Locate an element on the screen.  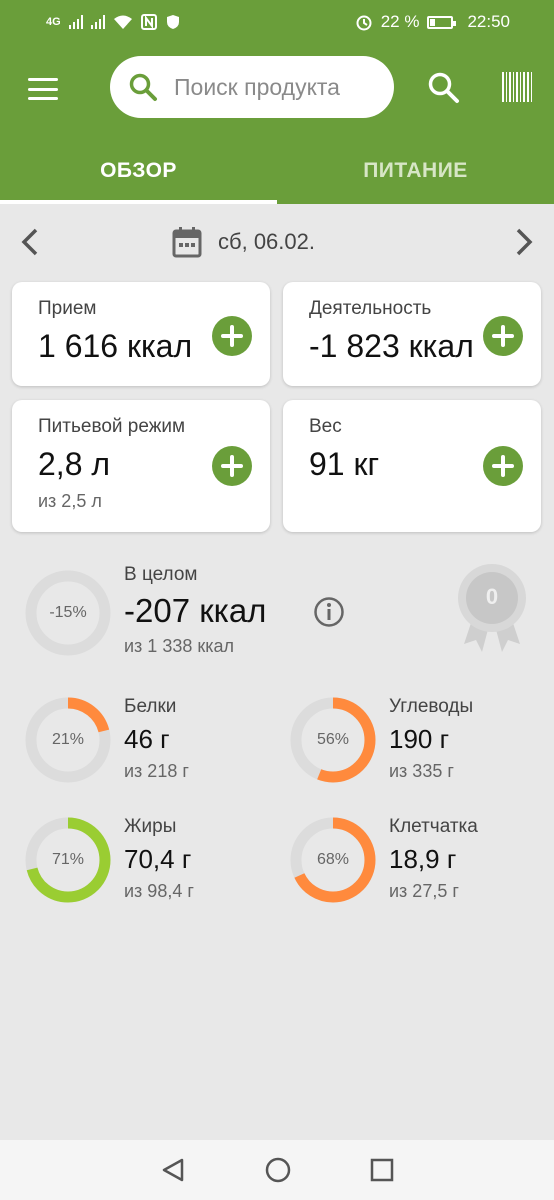
search-button-icon is located at coordinates (443, 87).